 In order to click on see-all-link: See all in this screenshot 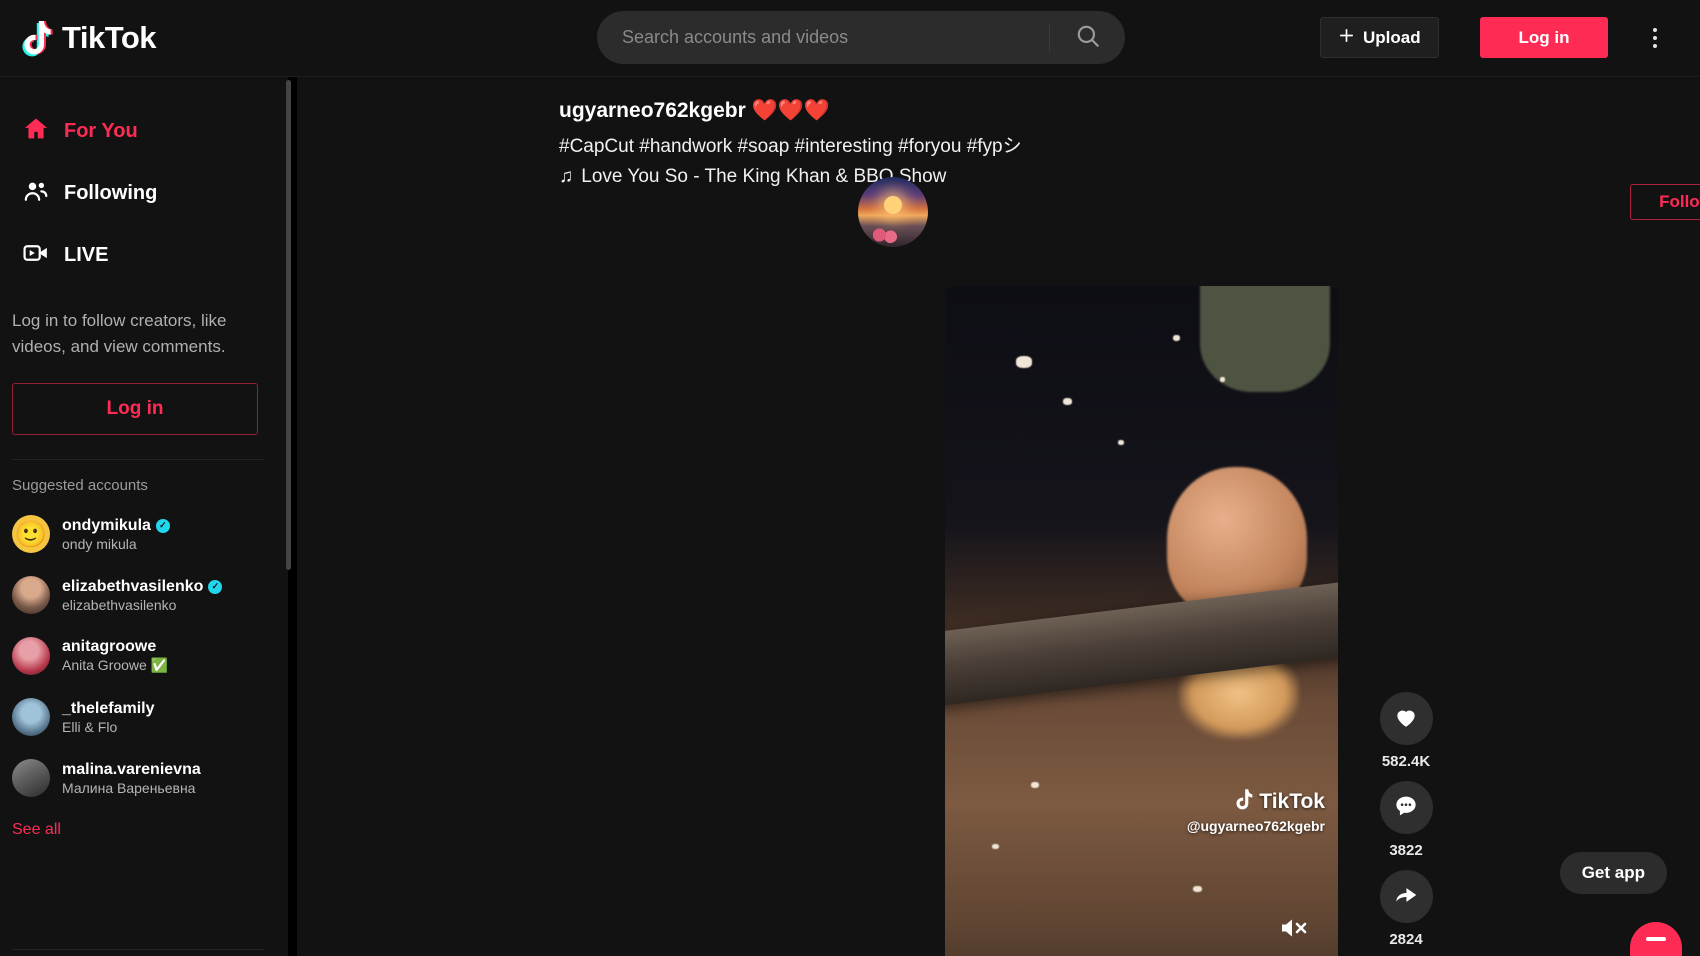, I will do `click(150, 830)`.